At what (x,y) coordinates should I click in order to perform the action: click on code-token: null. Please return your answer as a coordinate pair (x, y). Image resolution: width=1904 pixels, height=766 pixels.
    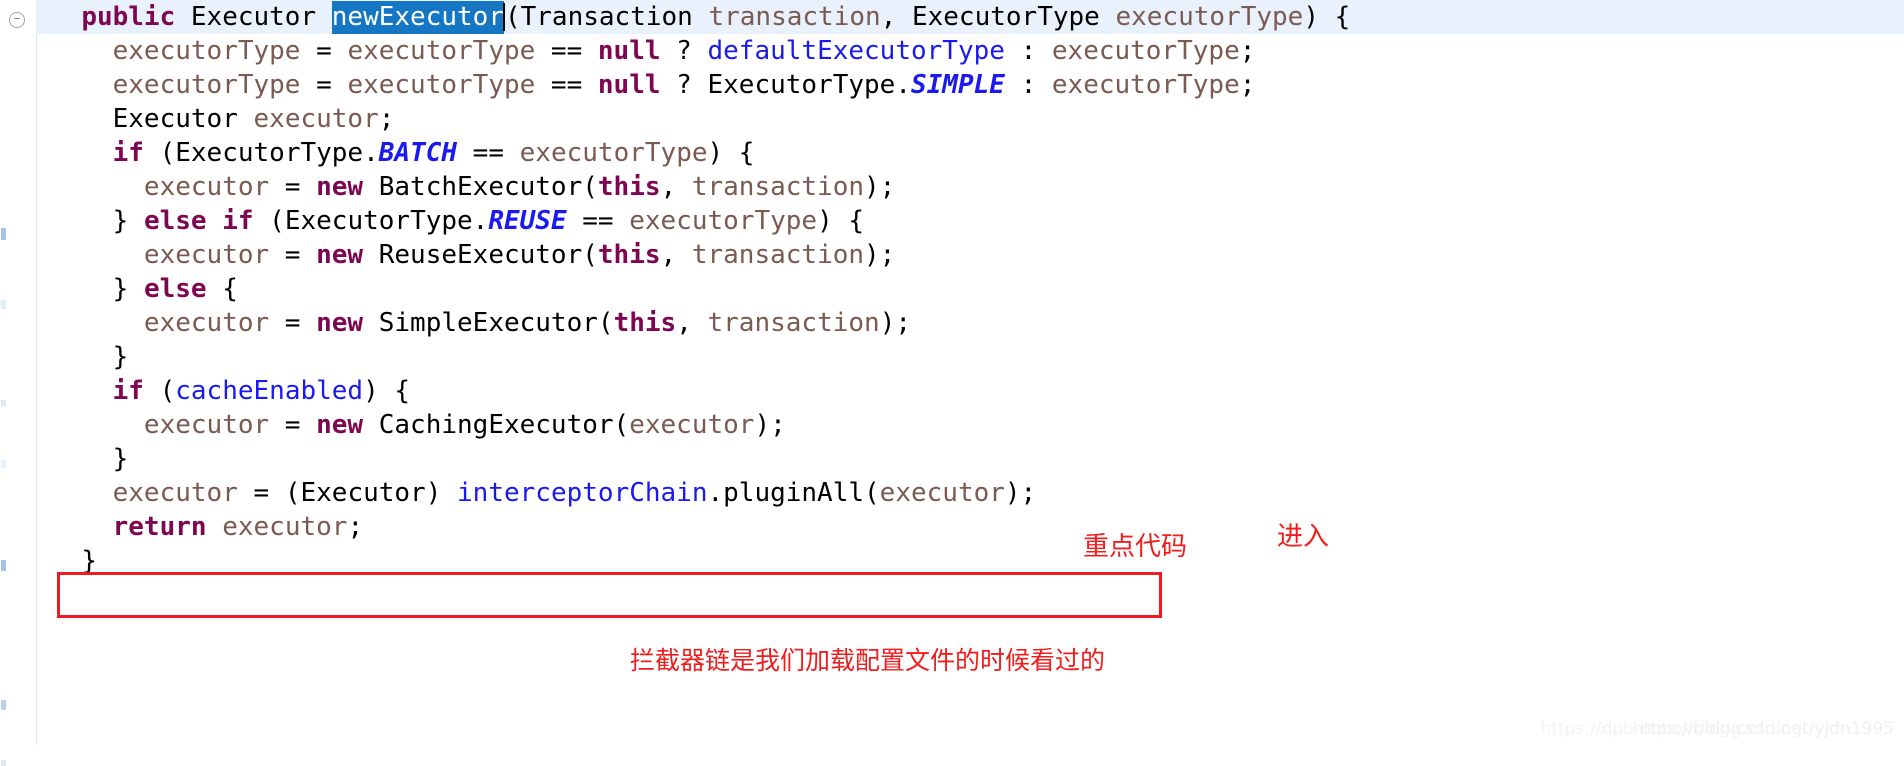
    Looking at the image, I should click on (629, 51).